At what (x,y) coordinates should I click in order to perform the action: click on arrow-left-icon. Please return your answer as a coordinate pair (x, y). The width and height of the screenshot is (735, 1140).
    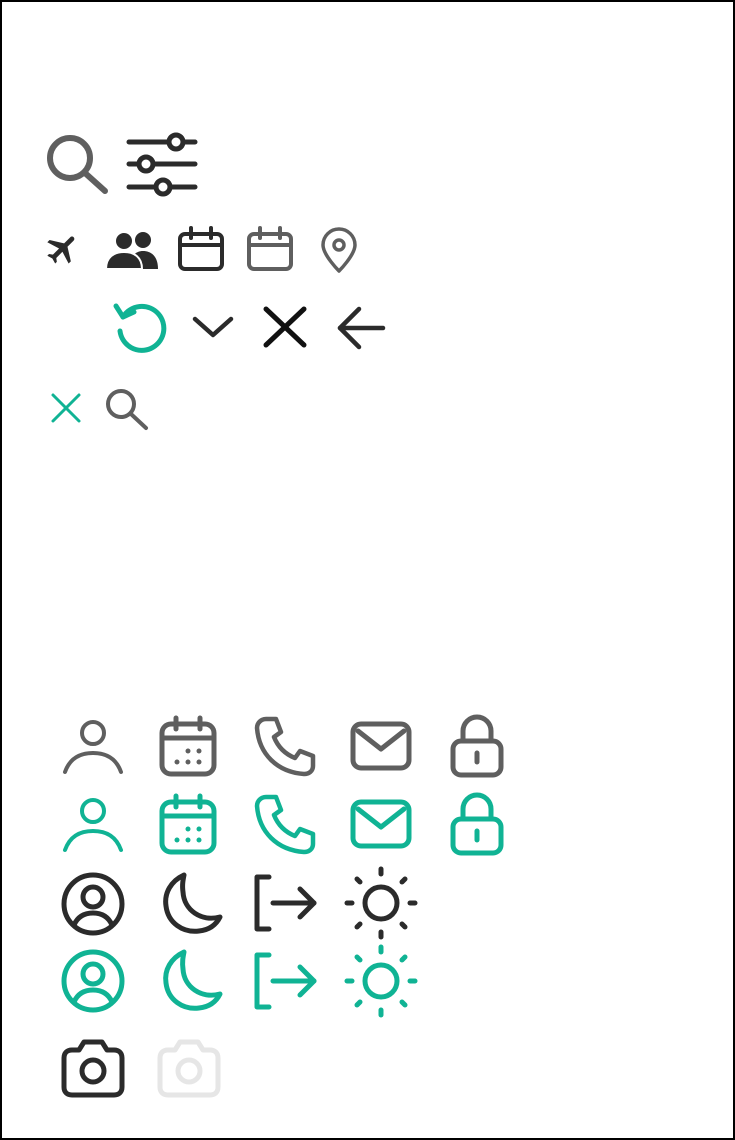
    Looking at the image, I should click on (361, 328).